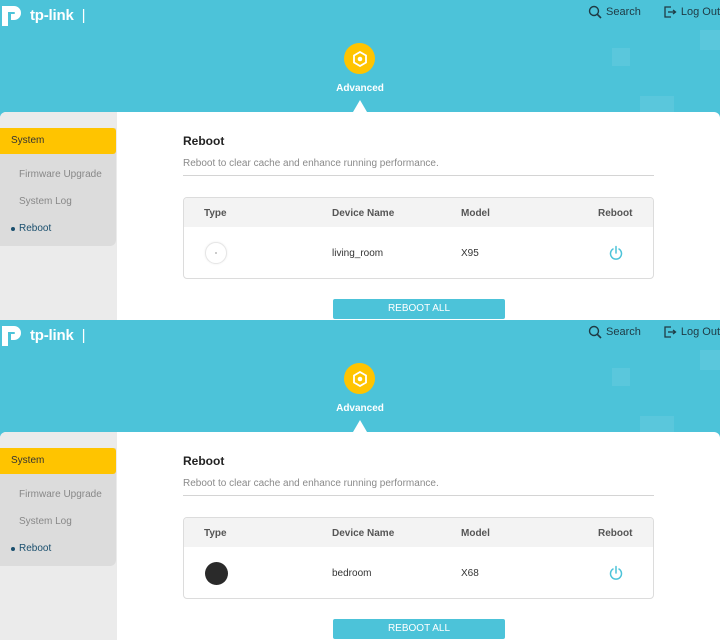 The width and height of the screenshot is (720, 641). Describe the element at coordinates (216, 573) in the screenshot. I see `device-dark-circle-icon` at that location.